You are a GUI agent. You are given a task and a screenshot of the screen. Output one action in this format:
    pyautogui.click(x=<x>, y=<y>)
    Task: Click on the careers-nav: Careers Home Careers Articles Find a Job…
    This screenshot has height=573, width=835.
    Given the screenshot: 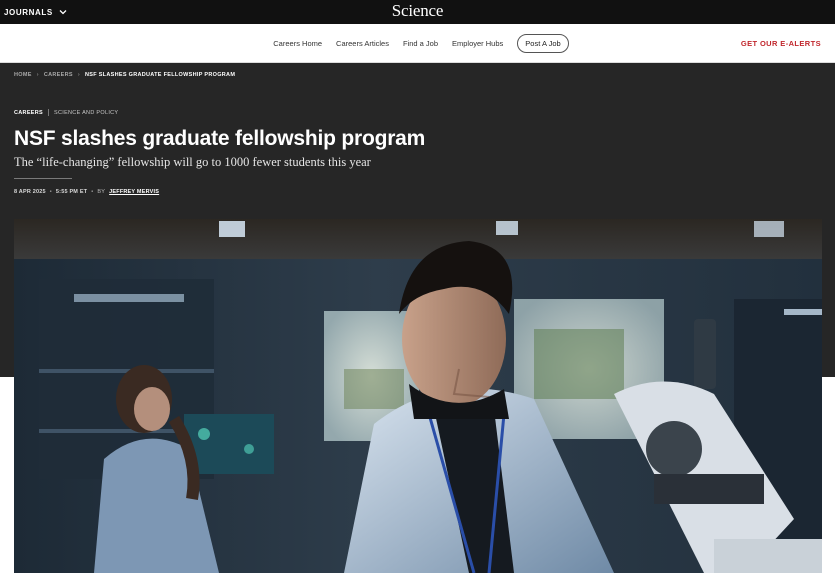 What is the action you would take?
    pyautogui.click(x=417, y=43)
    